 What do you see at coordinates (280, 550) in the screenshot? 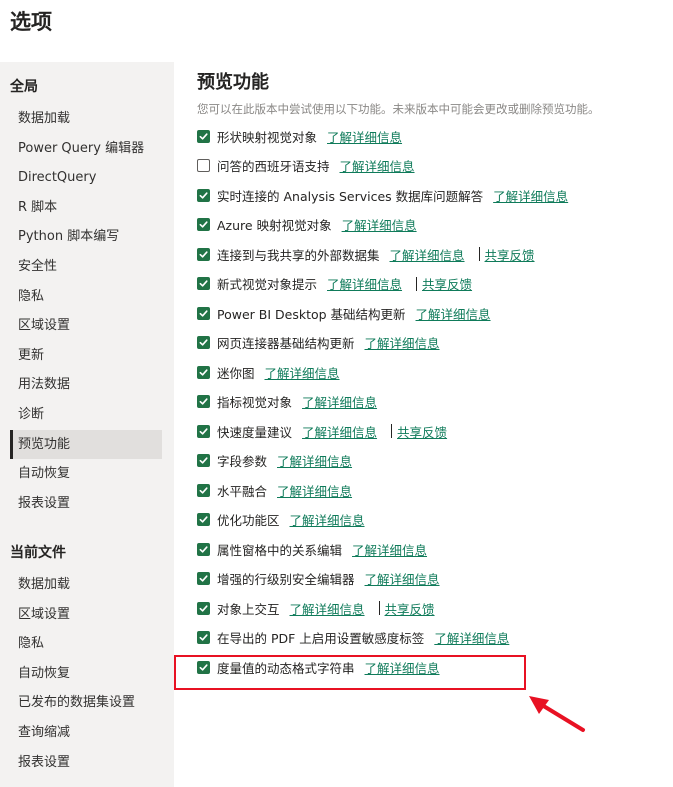
I see `feature-label: 属性窗格中的关系编辑` at bounding box center [280, 550].